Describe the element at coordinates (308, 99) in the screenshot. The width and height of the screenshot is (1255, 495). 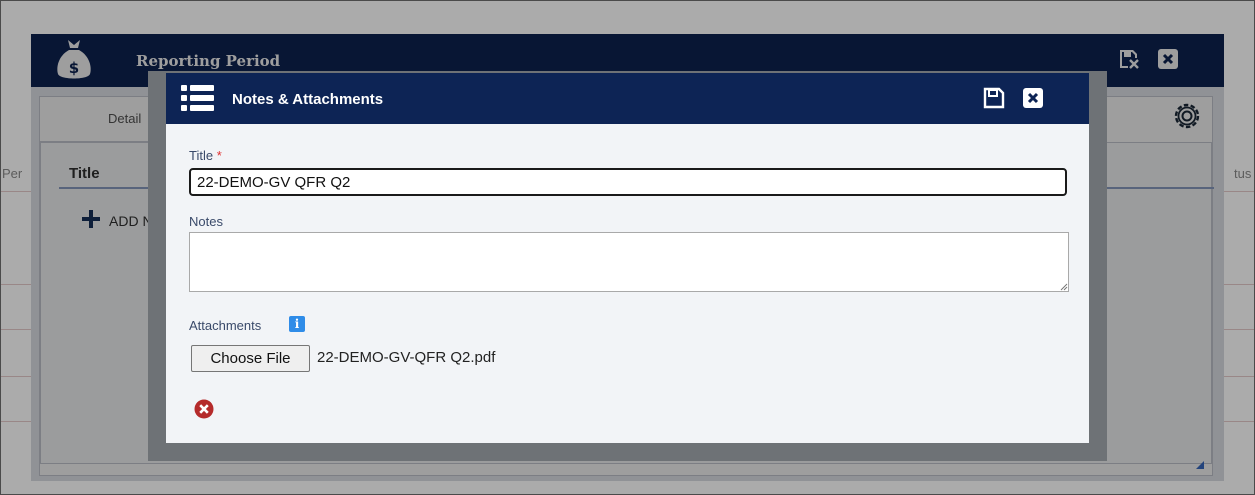
I see `dialog-title: Notes & Attachments` at that location.